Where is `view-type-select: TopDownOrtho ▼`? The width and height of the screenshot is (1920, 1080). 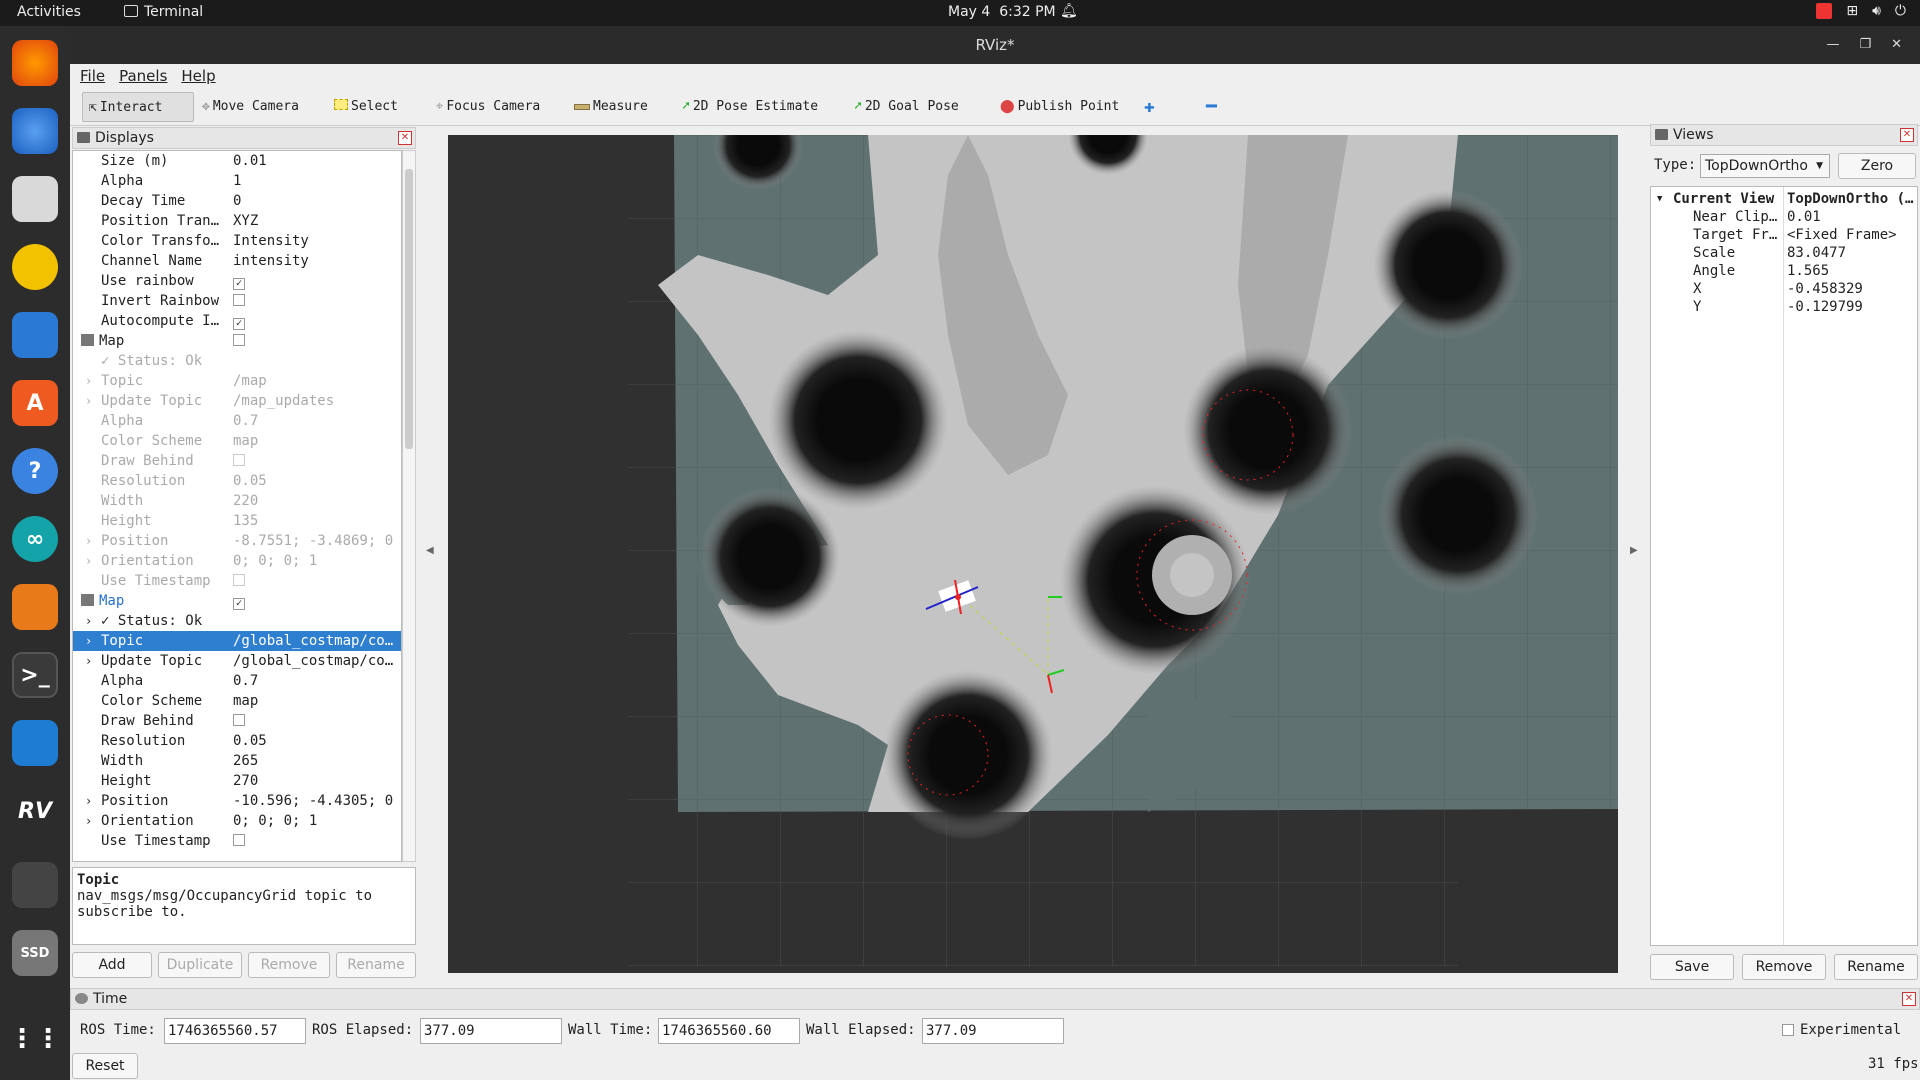
view-type-select: TopDownOrtho ▼ is located at coordinates (1765, 166).